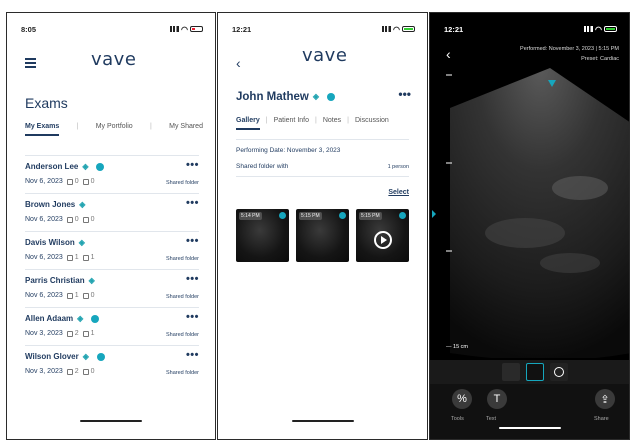 Image resolution: width=635 pixels, height=444 pixels. What do you see at coordinates (30, 64) in the screenshot?
I see `menu-icon` at bounding box center [30, 64].